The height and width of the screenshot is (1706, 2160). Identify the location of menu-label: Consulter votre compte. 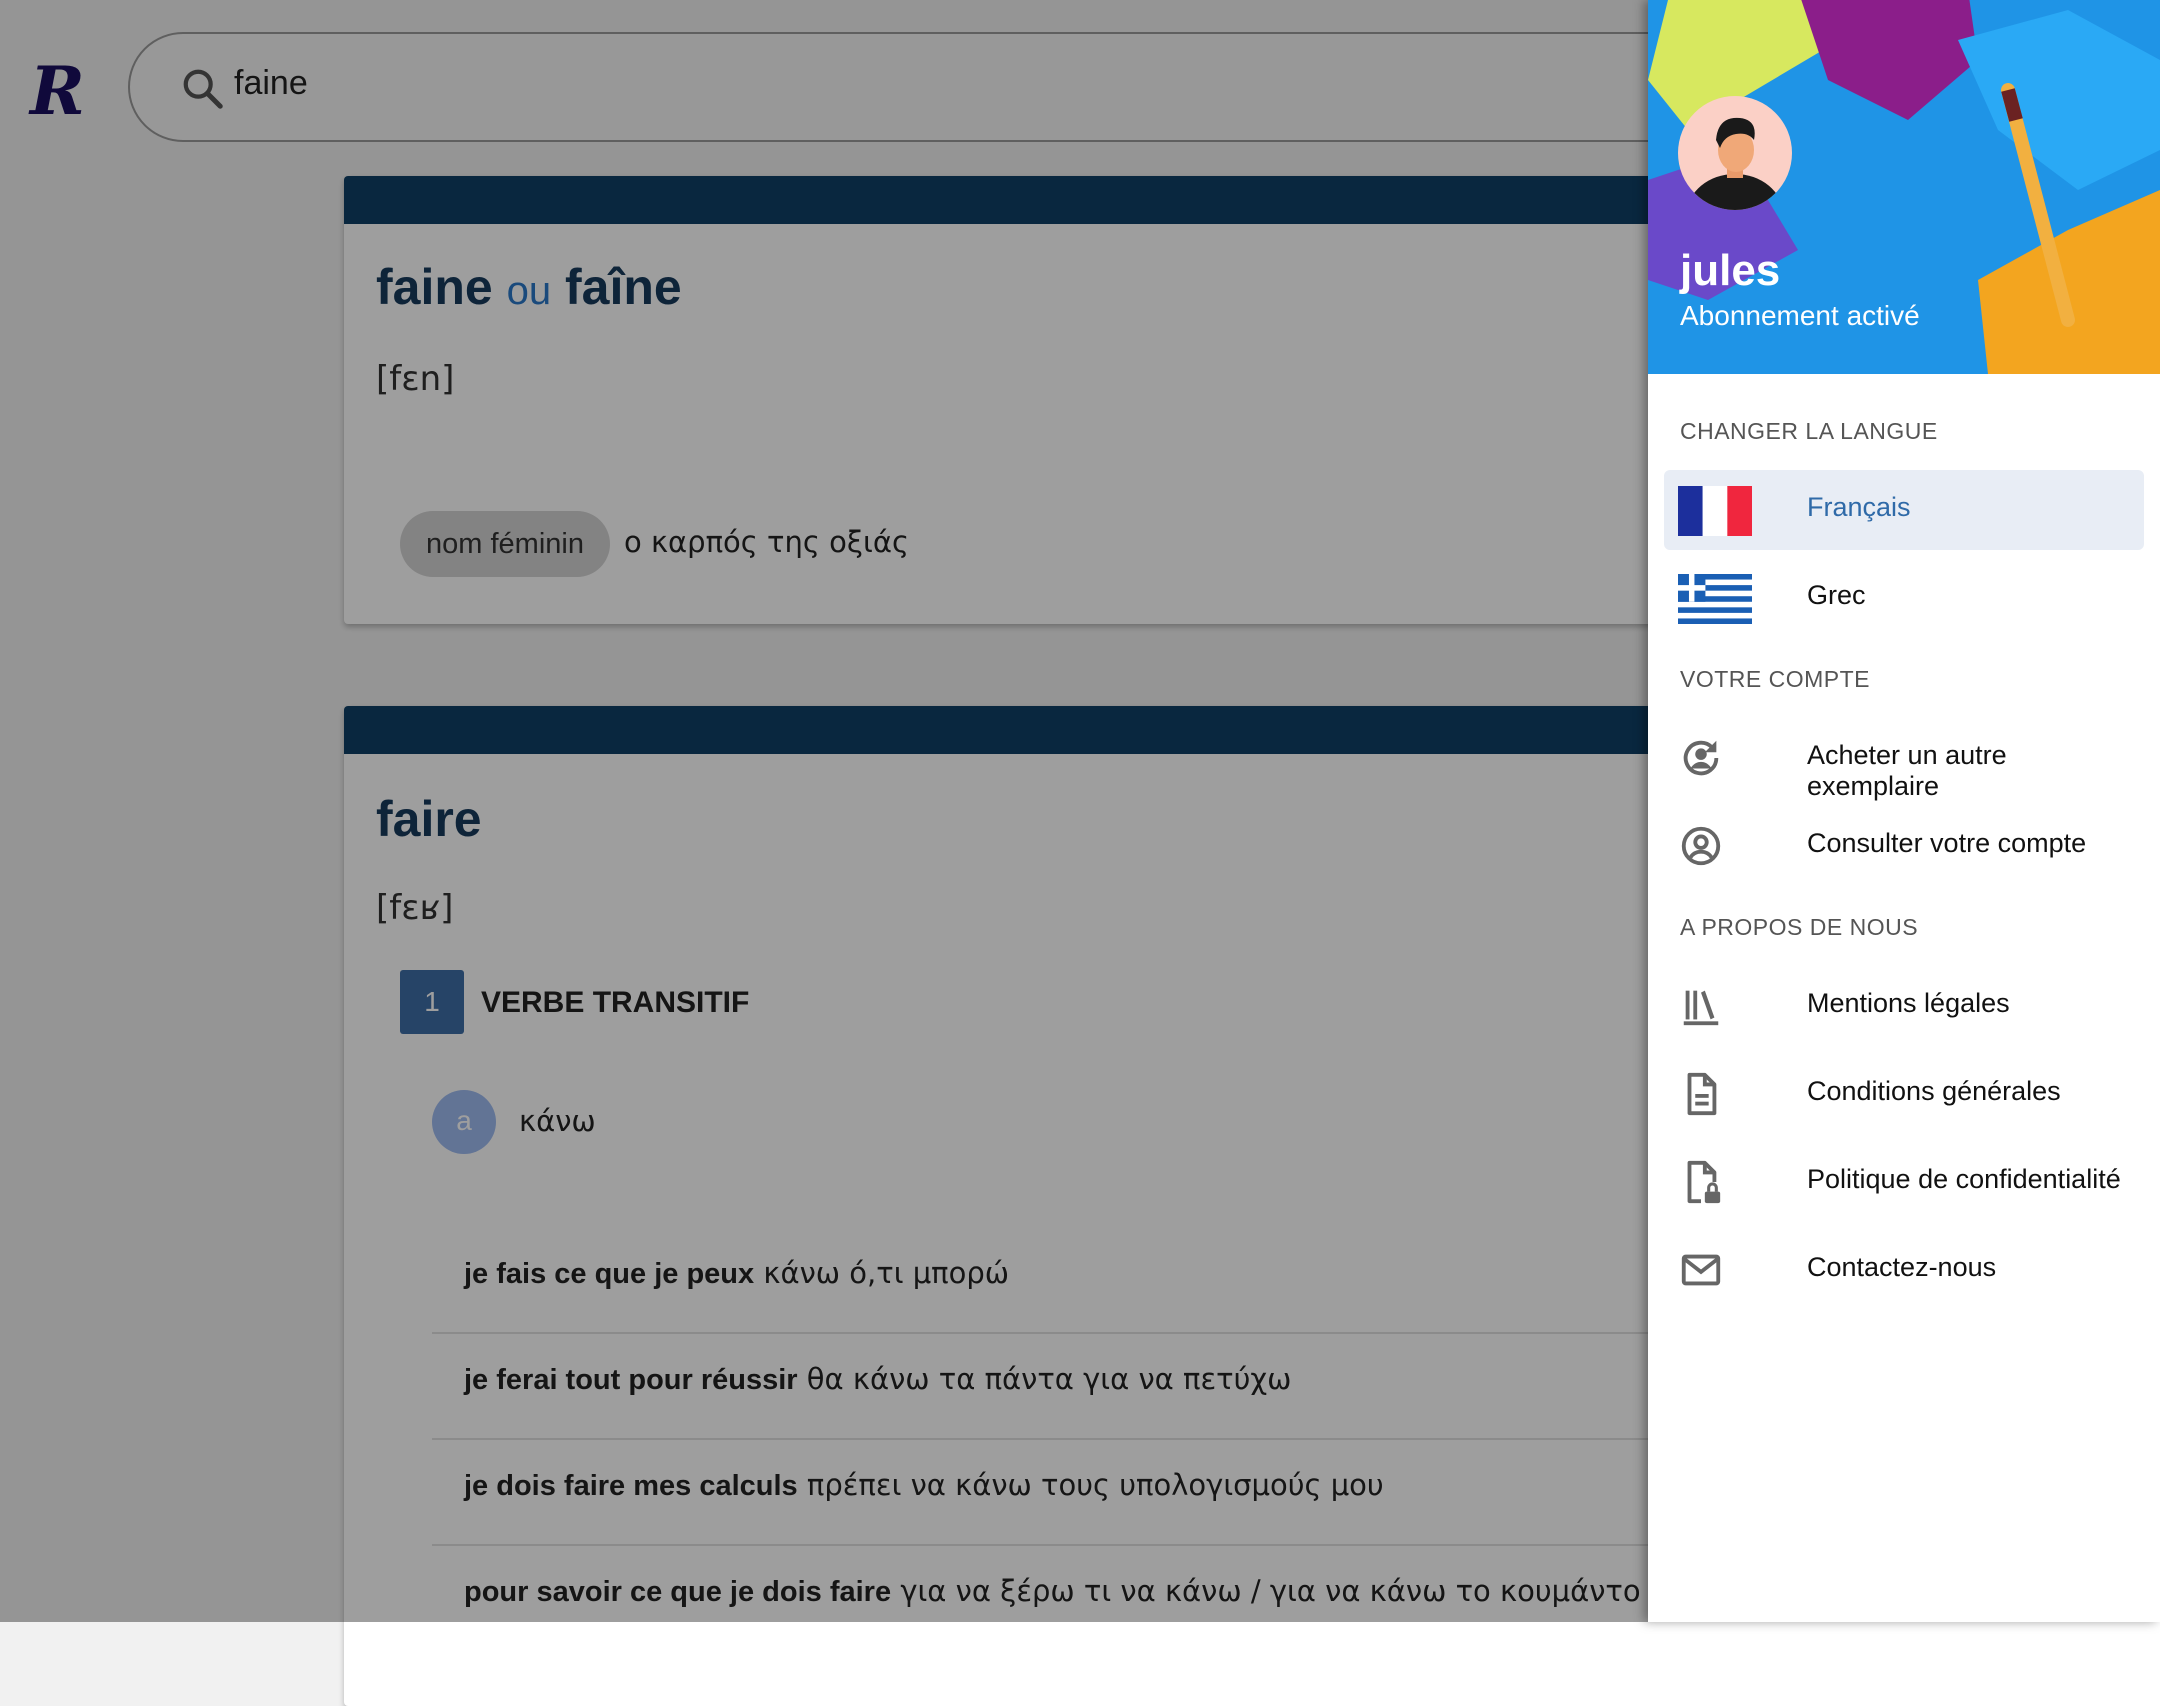
(1947, 843).